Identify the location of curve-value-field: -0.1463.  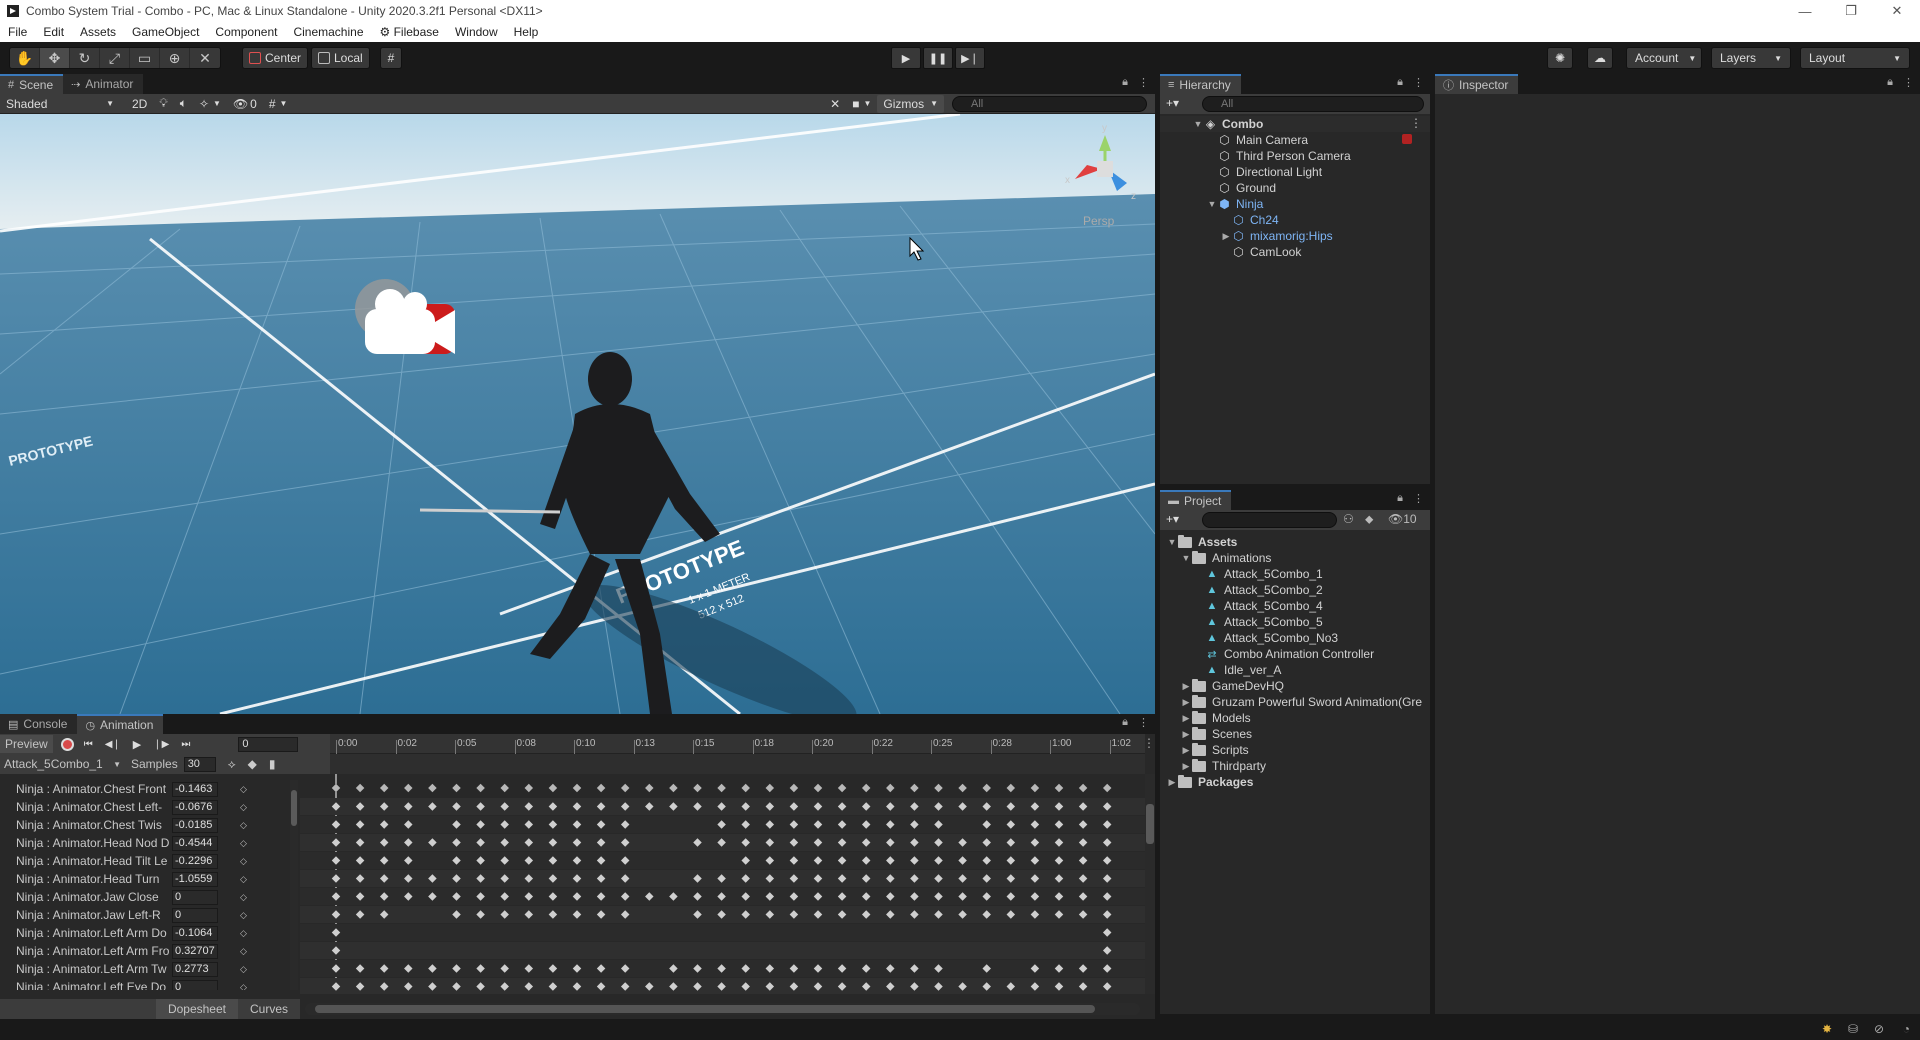
(195, 789).